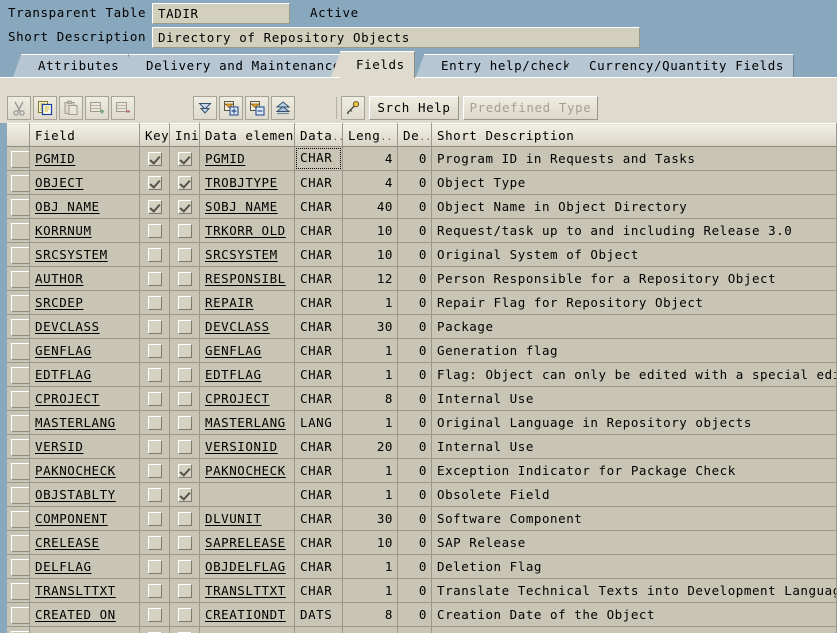 The image size is (837, 633). I want to click on column-header-decimals: De.., so click(415, 135).